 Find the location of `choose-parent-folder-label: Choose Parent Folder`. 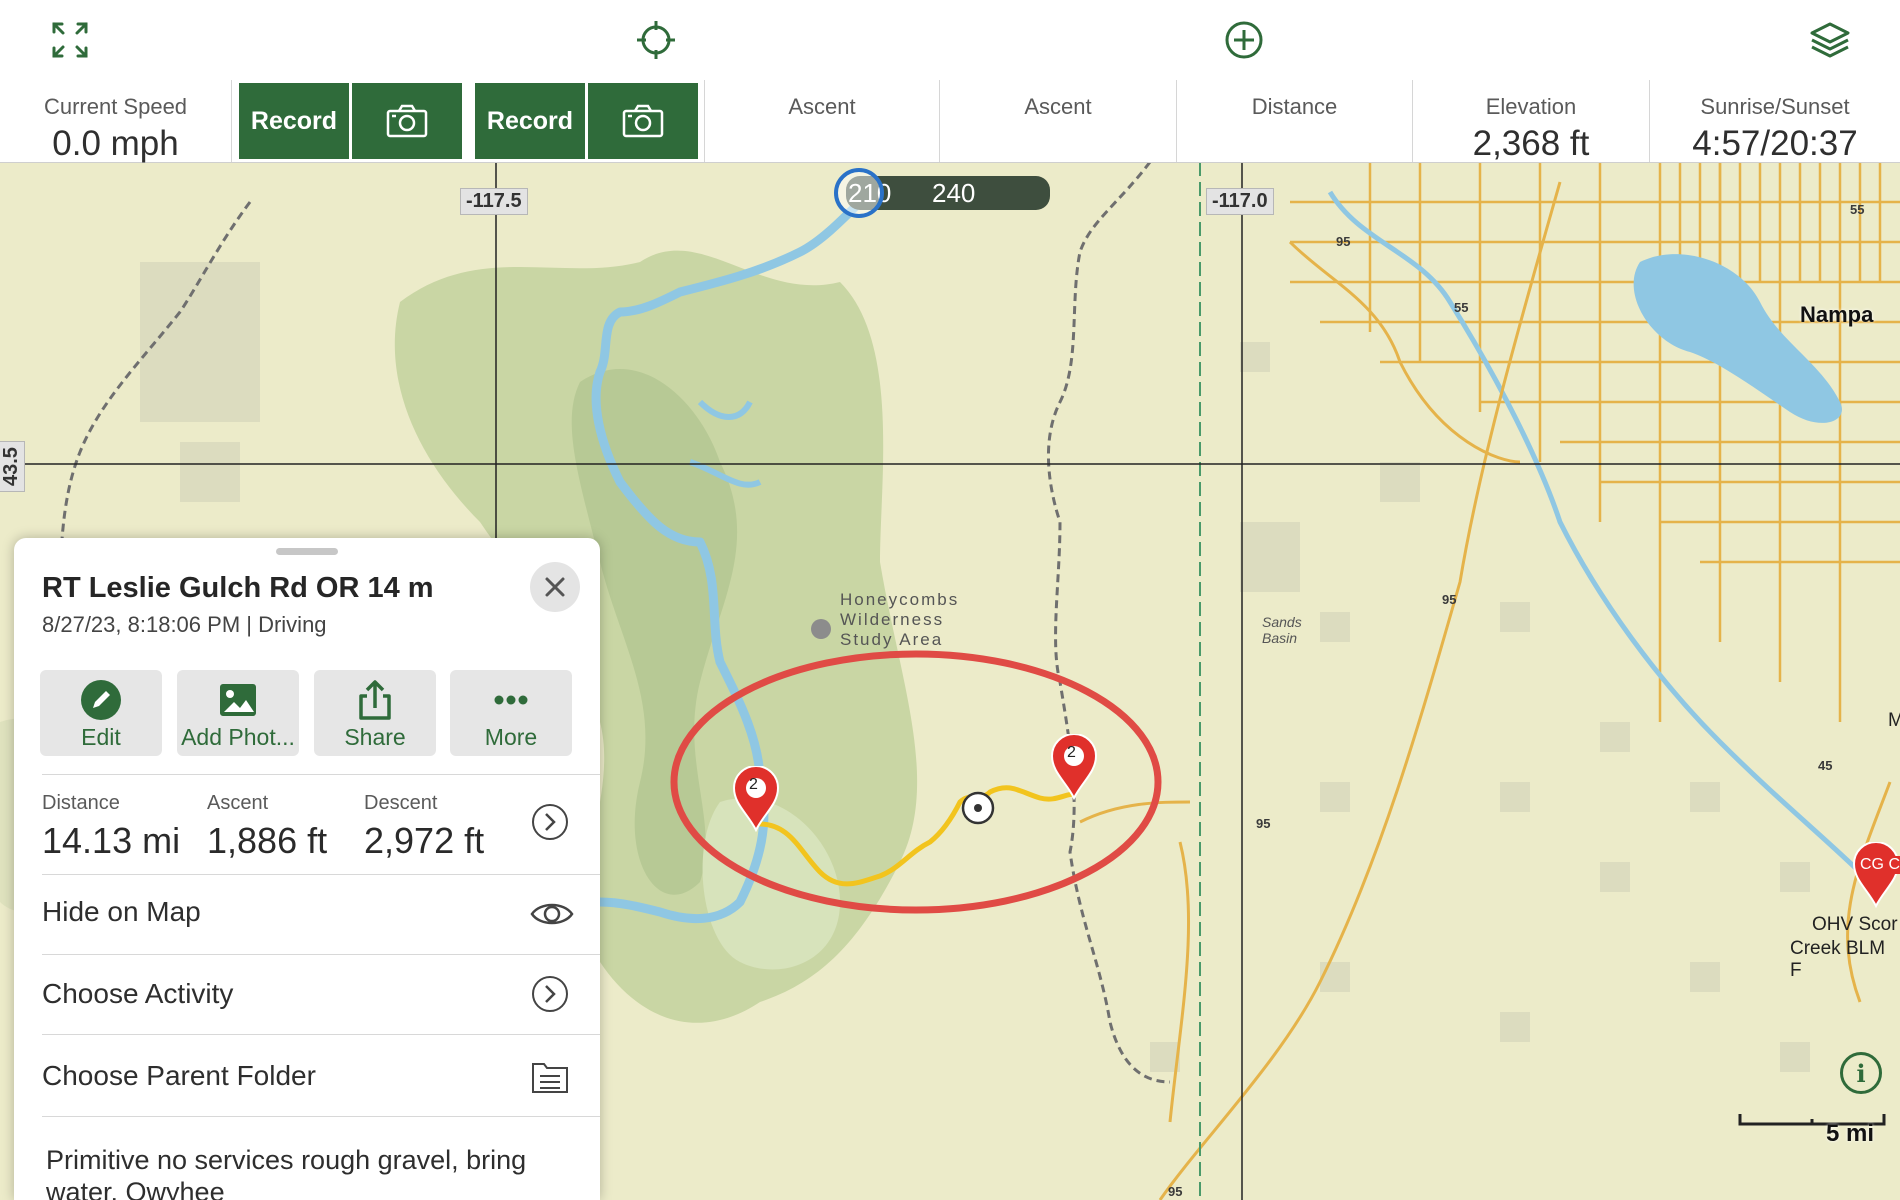

choose-parent-folder-label: Choose Parent Folder is located at coordinates (179, 1075).